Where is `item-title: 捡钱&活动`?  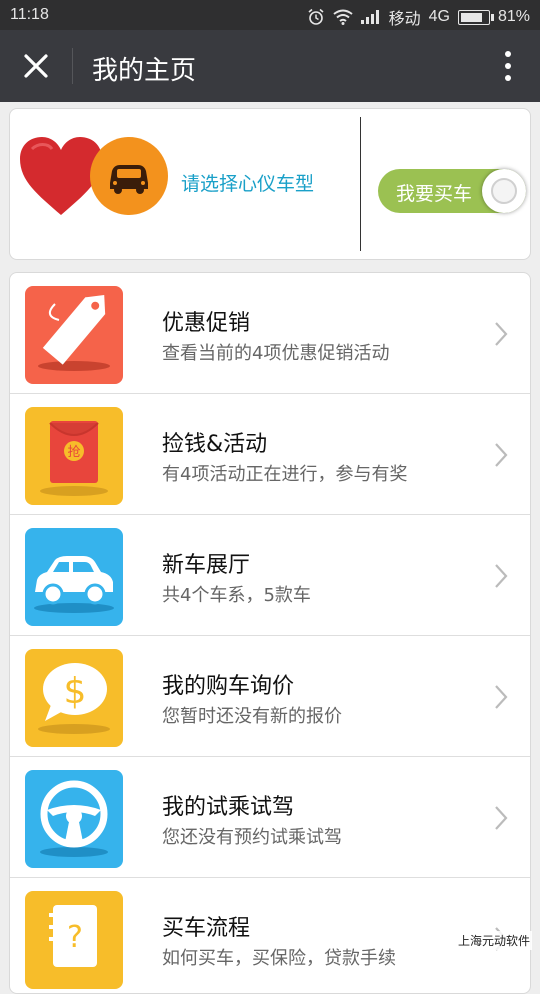 item-title: 捡钱&活动 is located at coordinates (214, 442).